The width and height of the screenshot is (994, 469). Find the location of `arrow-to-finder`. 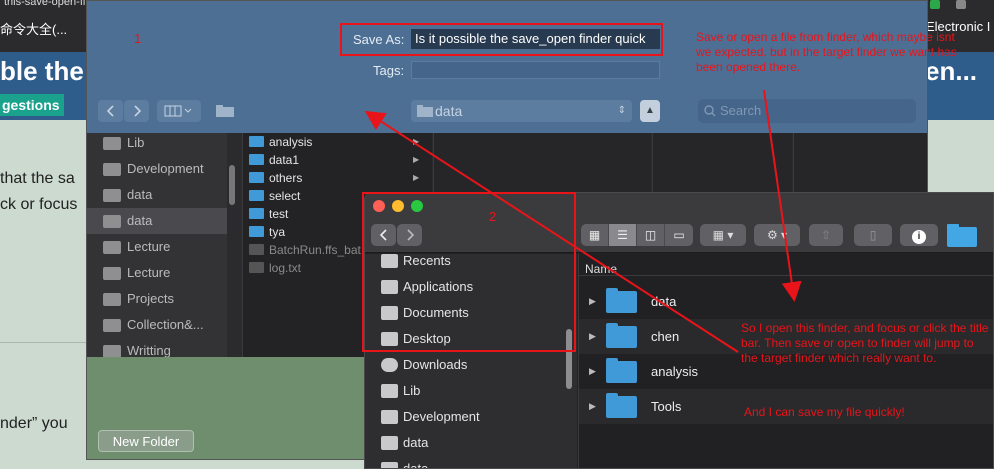

arrow-to-finder is located at coordinates (782, 195).